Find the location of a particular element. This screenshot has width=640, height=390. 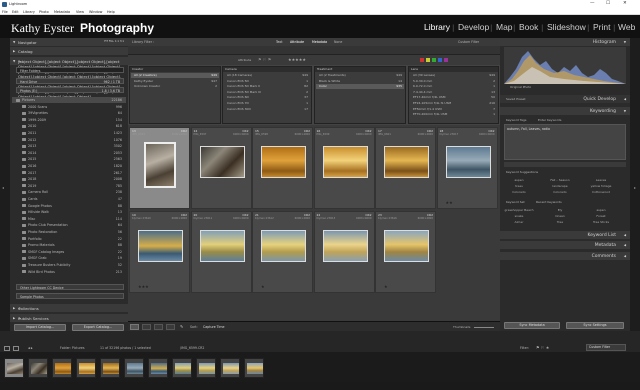

secondary-window-icon is located at coordinates (7, 348).